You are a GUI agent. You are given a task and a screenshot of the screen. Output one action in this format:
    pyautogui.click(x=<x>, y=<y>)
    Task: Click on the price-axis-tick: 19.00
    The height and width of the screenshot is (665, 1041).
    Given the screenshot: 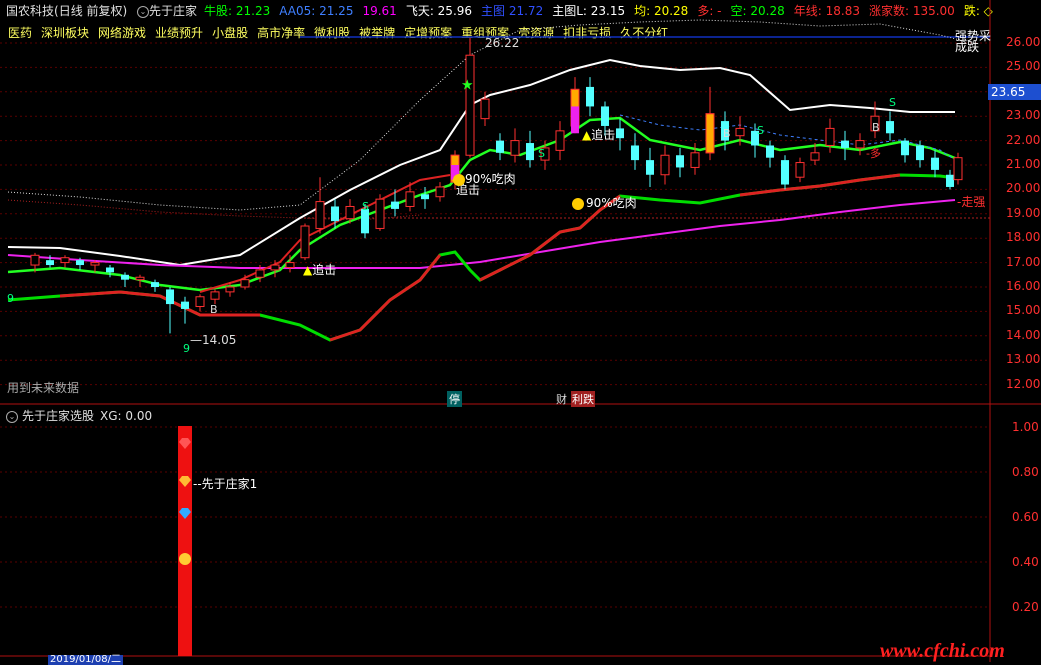 What is the action you would take?
    pyautogui.click(x=1023, y=212)
    